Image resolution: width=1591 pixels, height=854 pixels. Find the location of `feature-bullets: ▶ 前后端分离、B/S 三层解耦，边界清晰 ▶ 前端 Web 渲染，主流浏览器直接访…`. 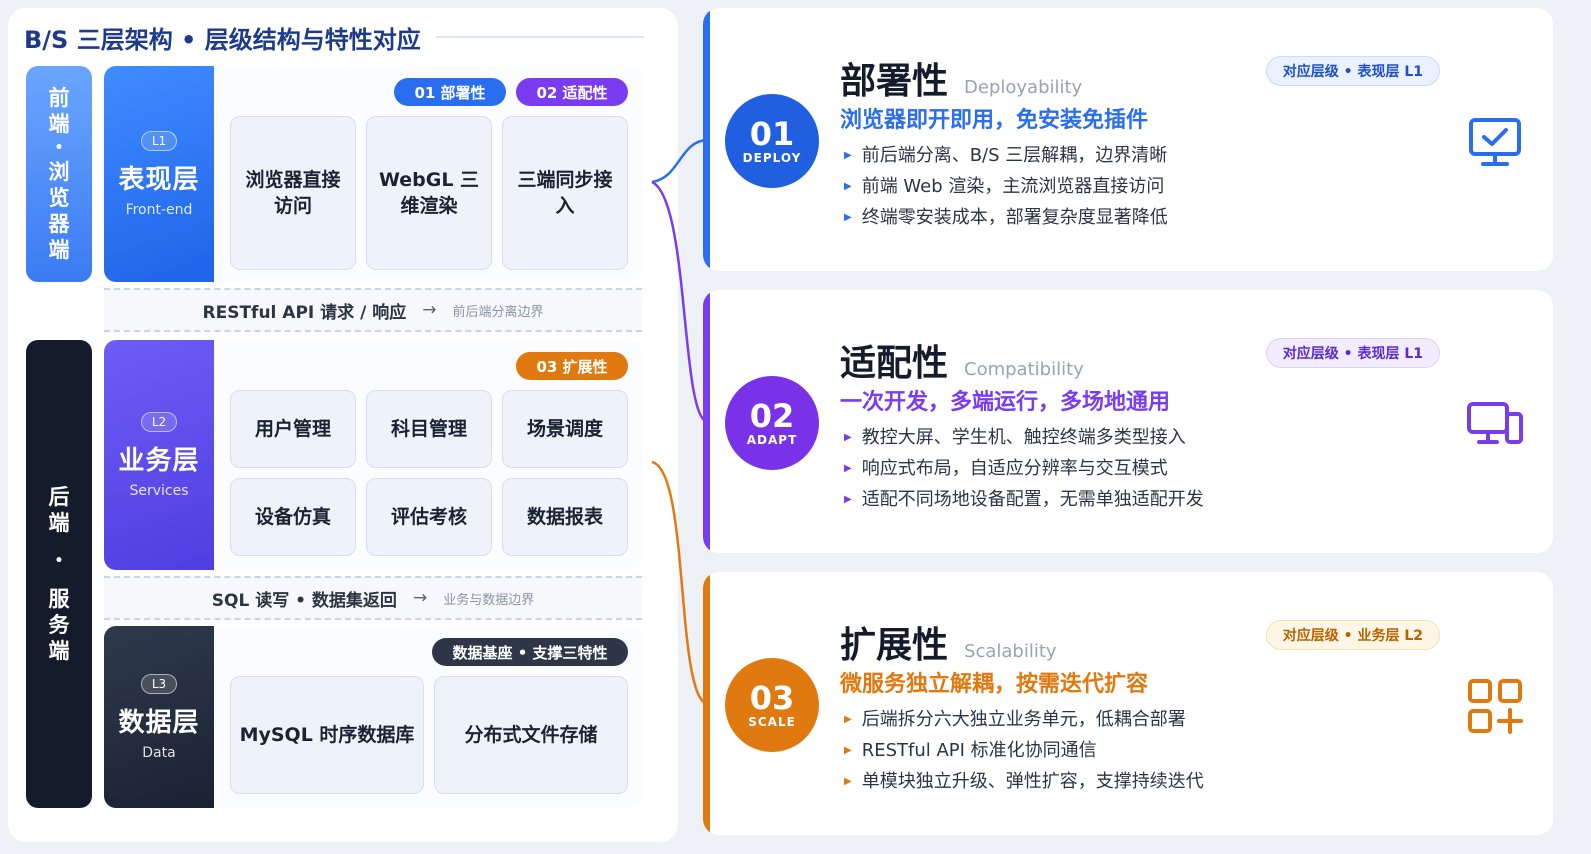

feature-bullets: ▶ 前后端分离、B/S 三层解耦，边界清晰 ▶ 前端 Web 渲染，主流浏览器直接访… is located at coordinates (1006, 186).